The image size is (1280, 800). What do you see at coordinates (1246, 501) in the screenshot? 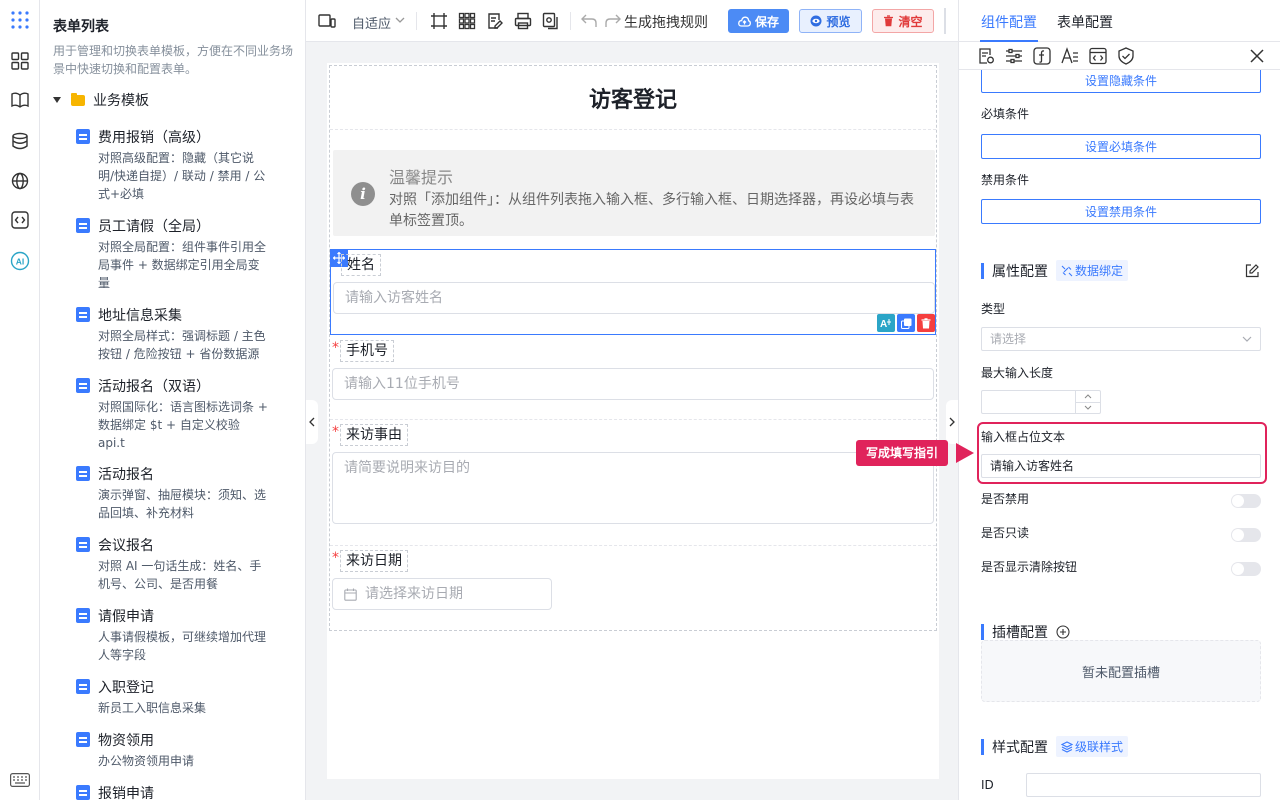
I see `disabled-toggle` at bounding box center [1246, 501].